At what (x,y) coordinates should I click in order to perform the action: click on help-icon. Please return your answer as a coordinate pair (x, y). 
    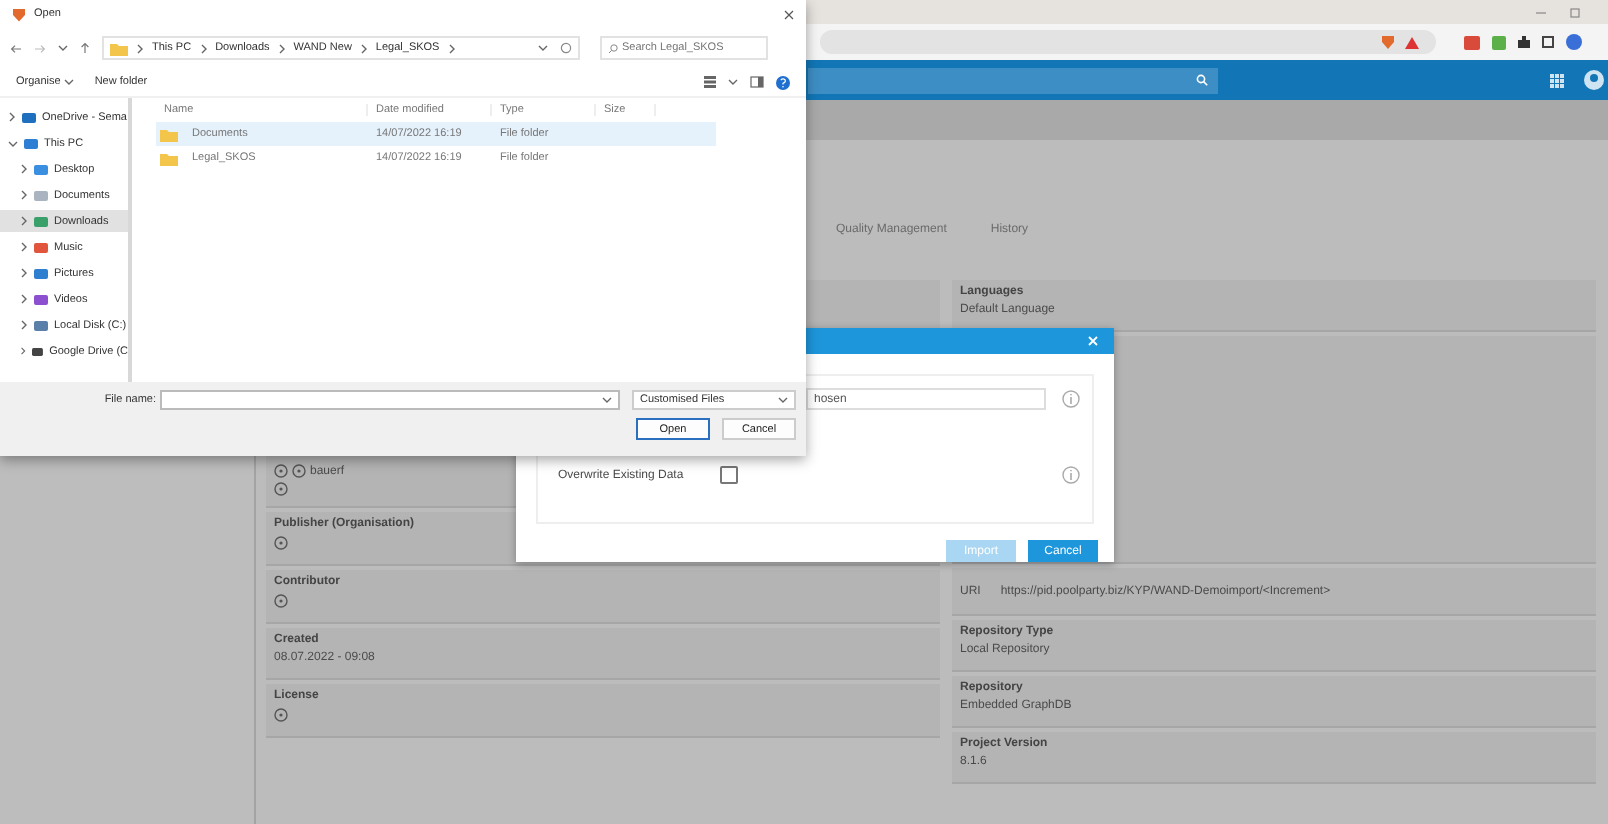
    Looking at the image, I should click on (783, 82).